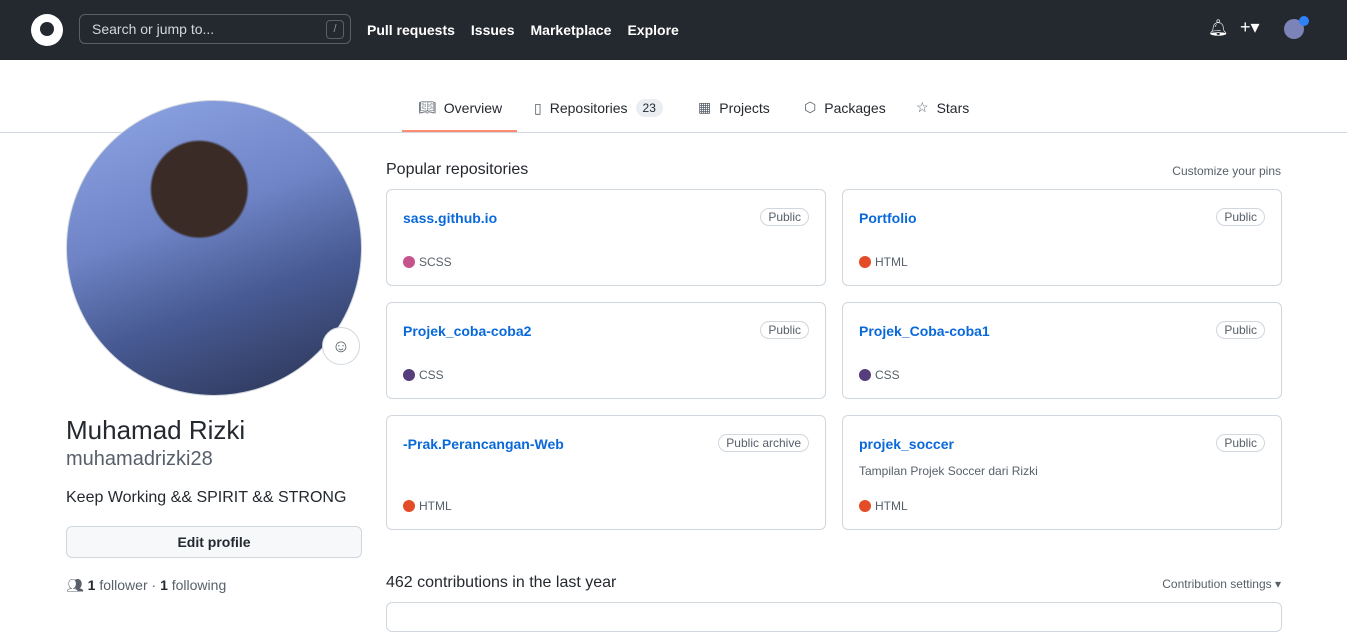 This screenshot has width=1347, height=632. Describe the element at coordinates (206, 497) in the screenshot. I see `profile-bio: Keep Working && SPIRIT && STRONG` at that location.